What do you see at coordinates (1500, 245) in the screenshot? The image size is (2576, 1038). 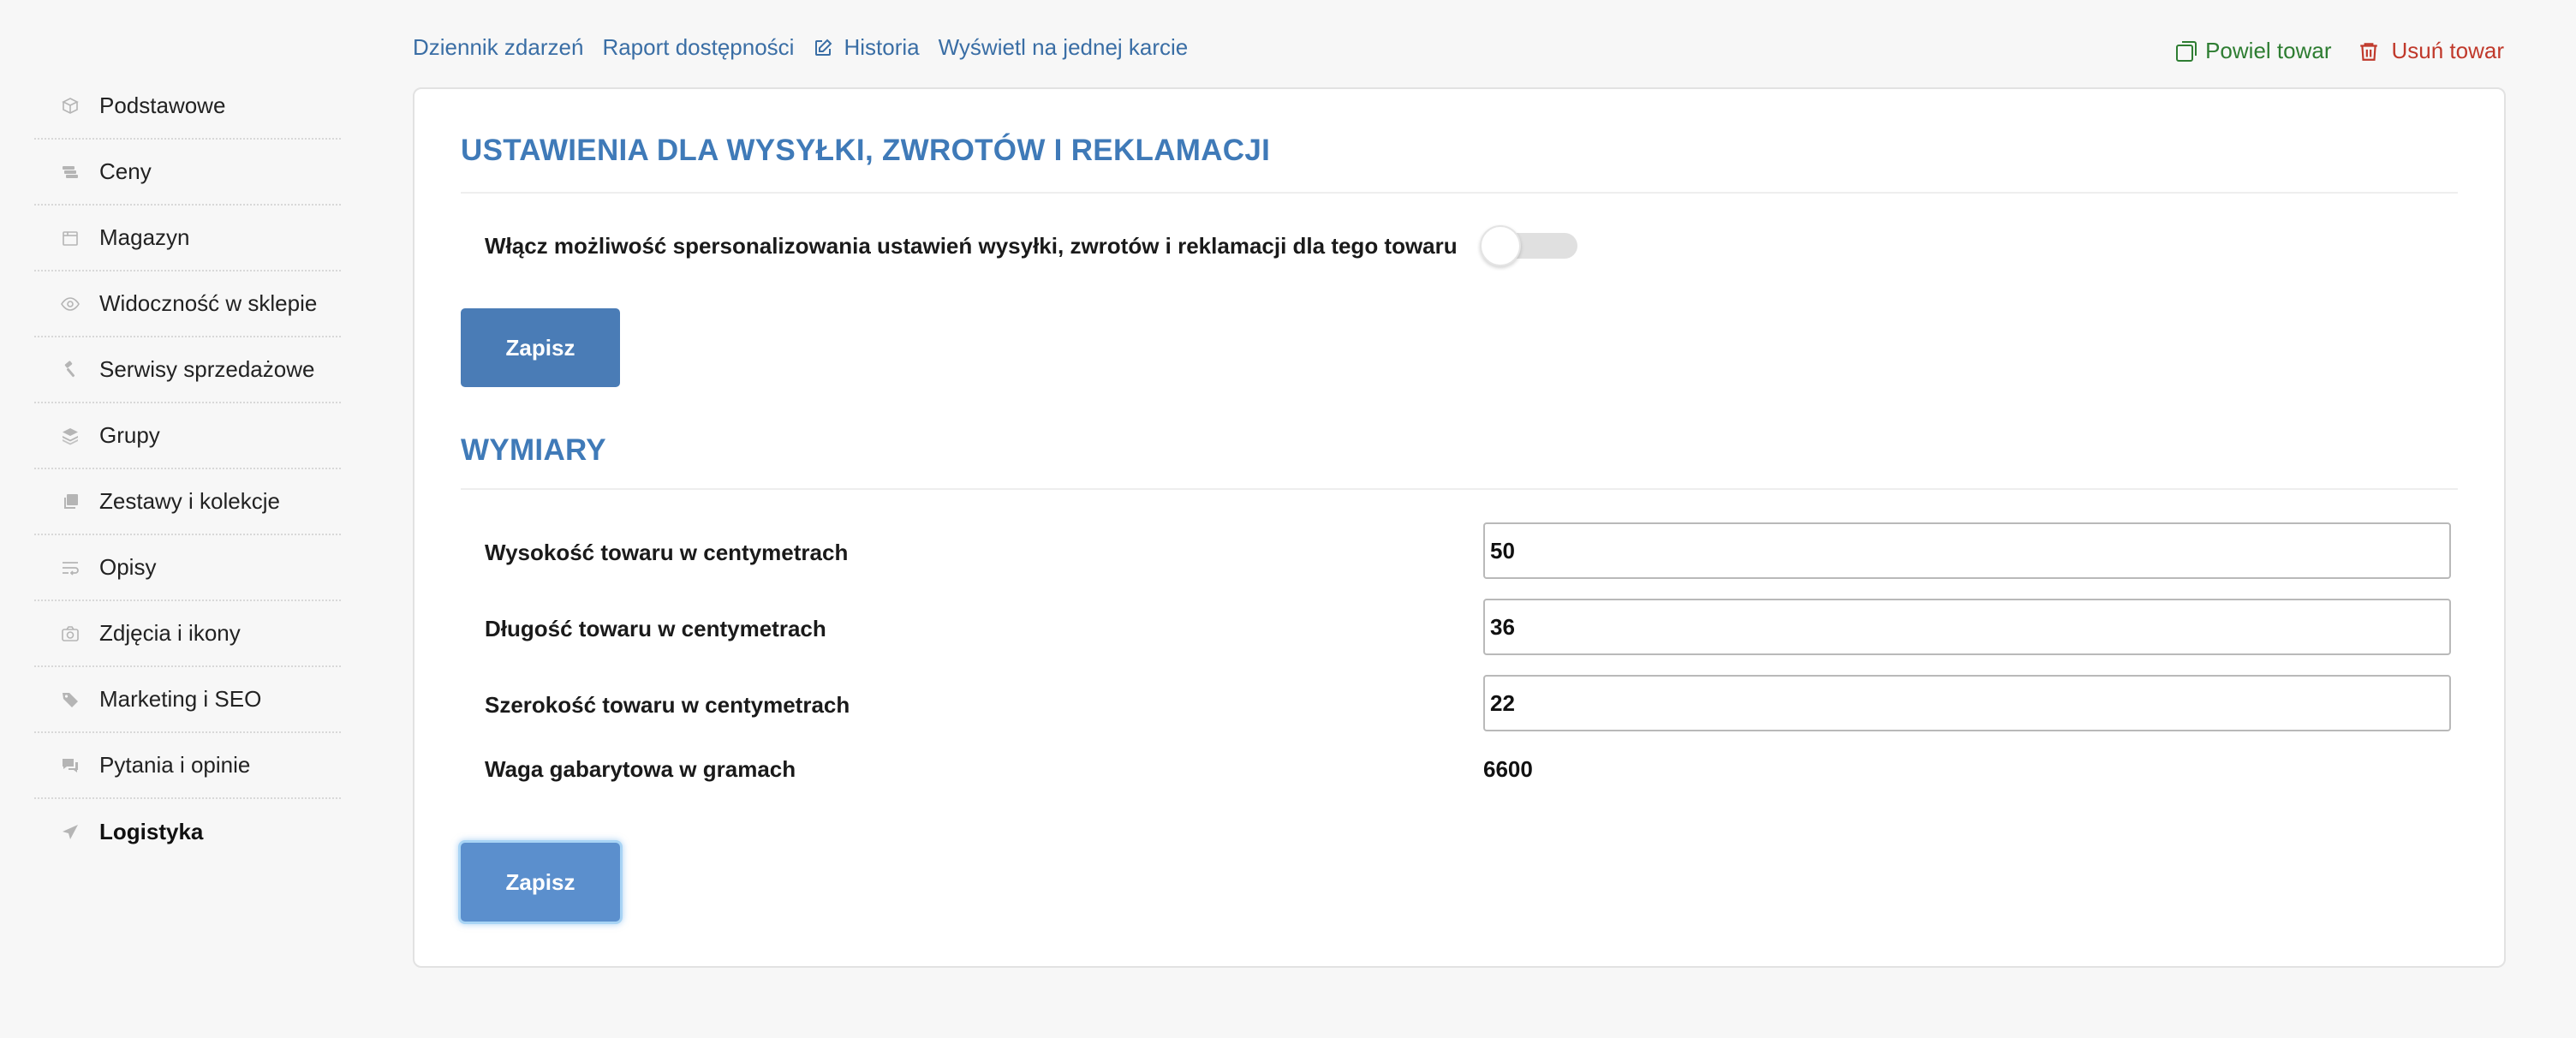 I see `toggle-knob` at bounding box center [1500, 245].